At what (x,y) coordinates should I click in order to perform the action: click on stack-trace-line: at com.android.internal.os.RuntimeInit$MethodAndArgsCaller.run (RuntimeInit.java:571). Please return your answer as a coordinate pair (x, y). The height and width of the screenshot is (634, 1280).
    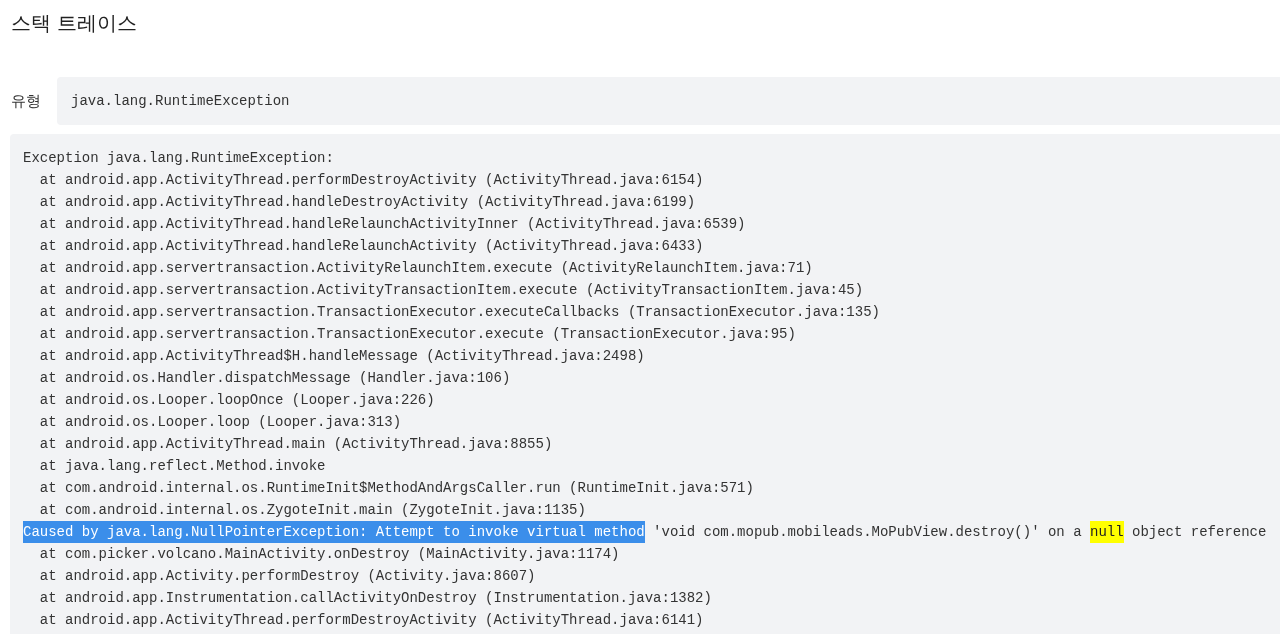
    Looking at the image, I should click on (396, 488).